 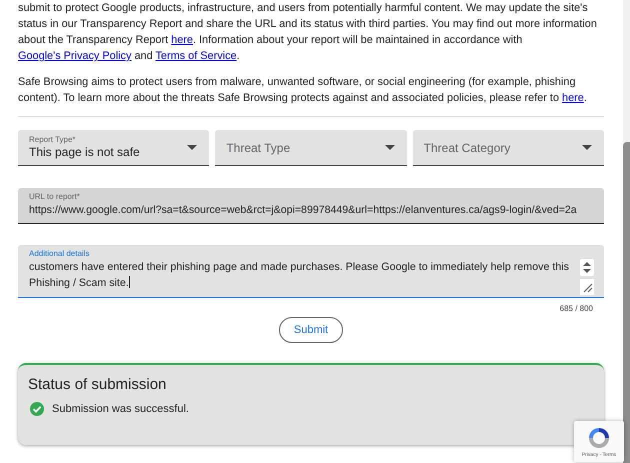 I want to click on status-message: Submission was successful., so click(x=120, y=409).